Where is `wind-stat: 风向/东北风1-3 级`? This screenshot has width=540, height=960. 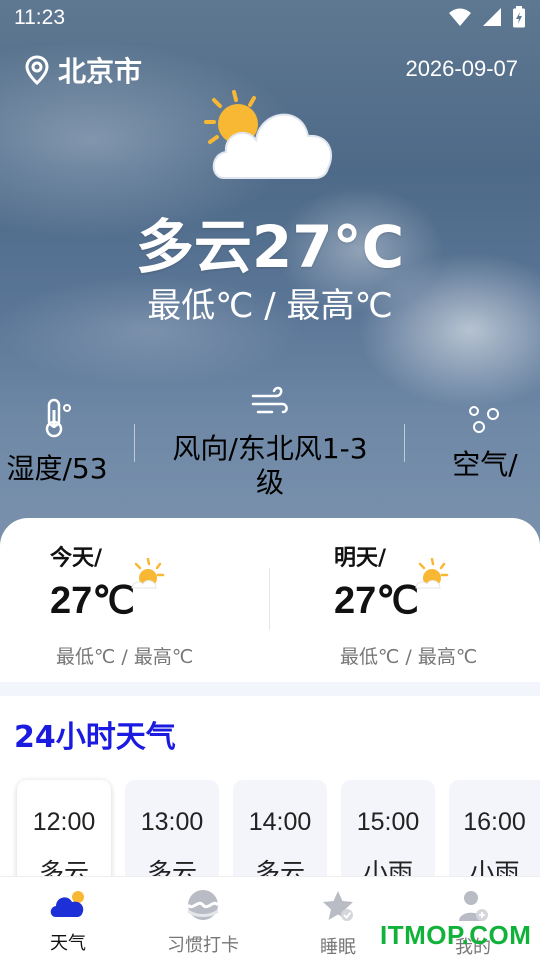 wind-stat: 风向/东北风1-3 级 is located at coordinates (270, 443).